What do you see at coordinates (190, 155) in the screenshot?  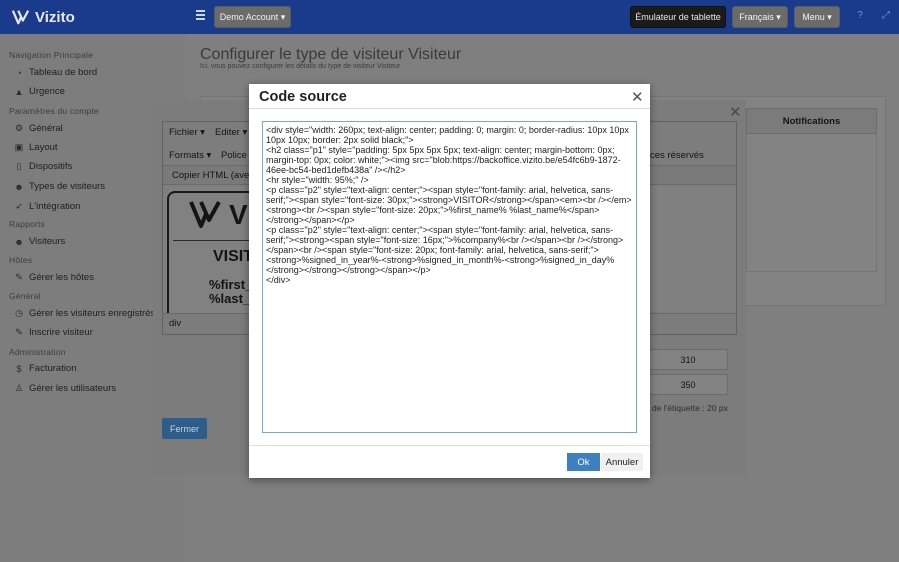 I see `menu-formats: Formats ▾` at bounding box center [190, 155].